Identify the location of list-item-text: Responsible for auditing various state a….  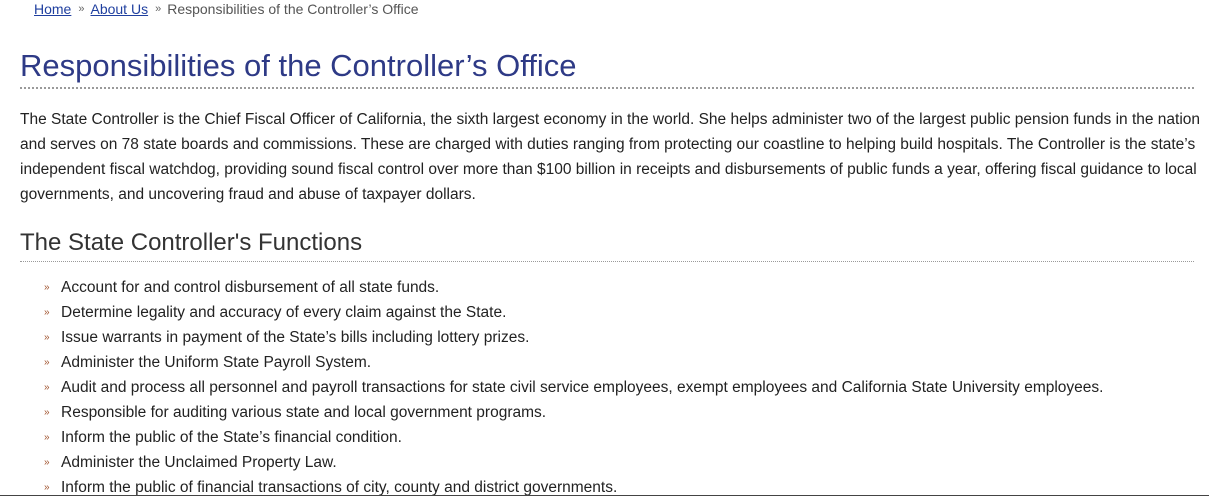
(304, 412).